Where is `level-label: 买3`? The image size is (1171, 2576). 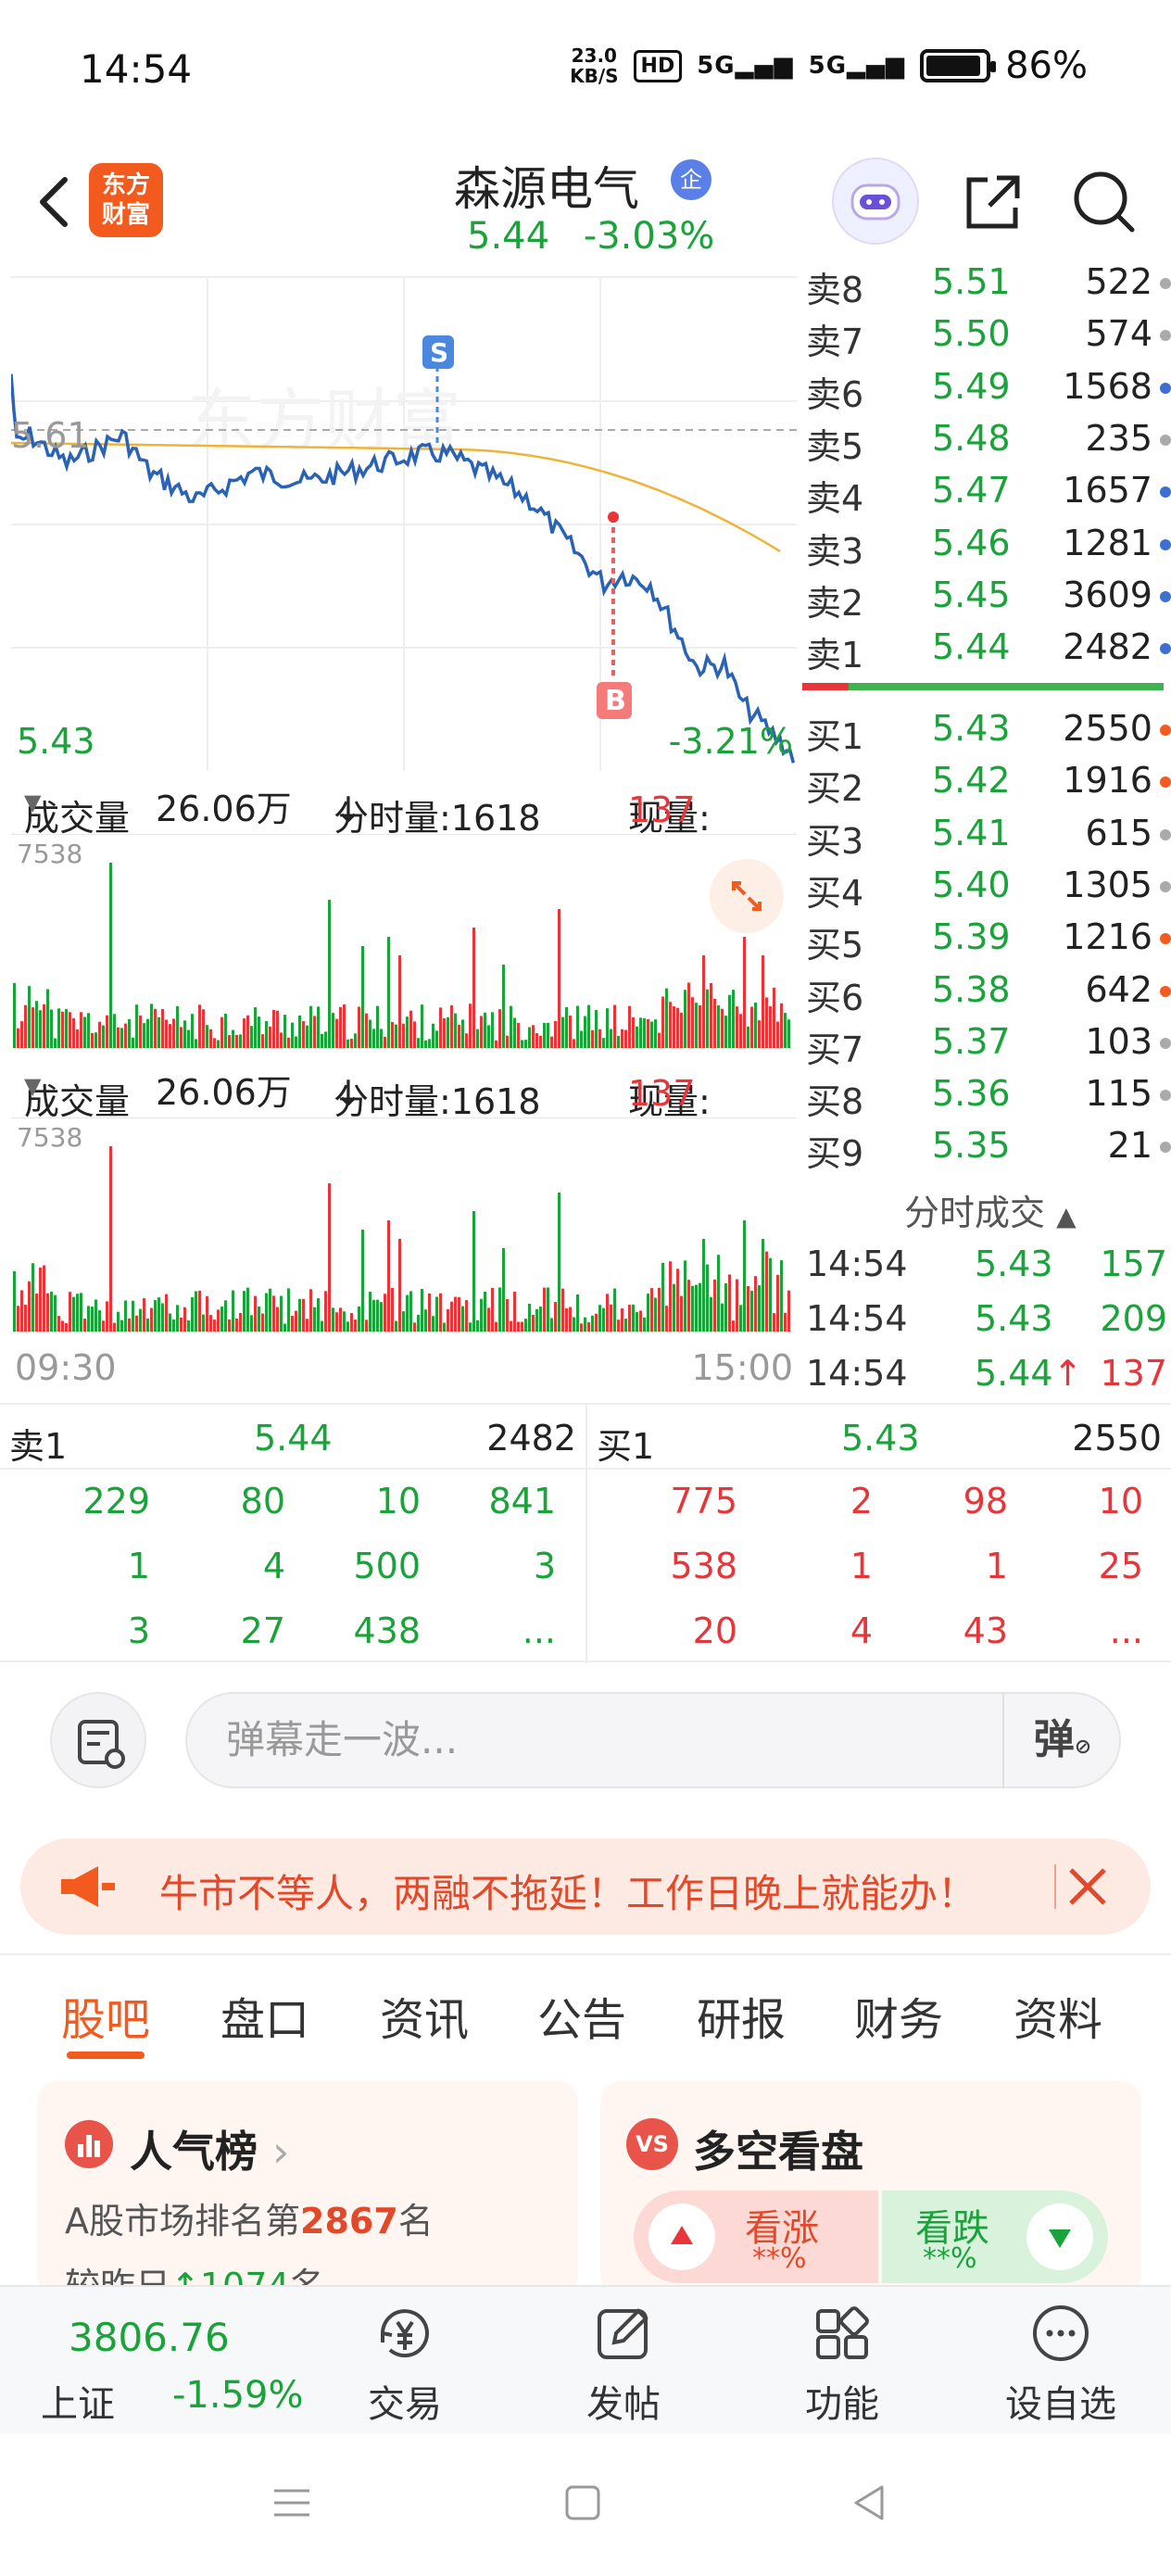
level-label: 买3 is located at coordinates (835, 841).